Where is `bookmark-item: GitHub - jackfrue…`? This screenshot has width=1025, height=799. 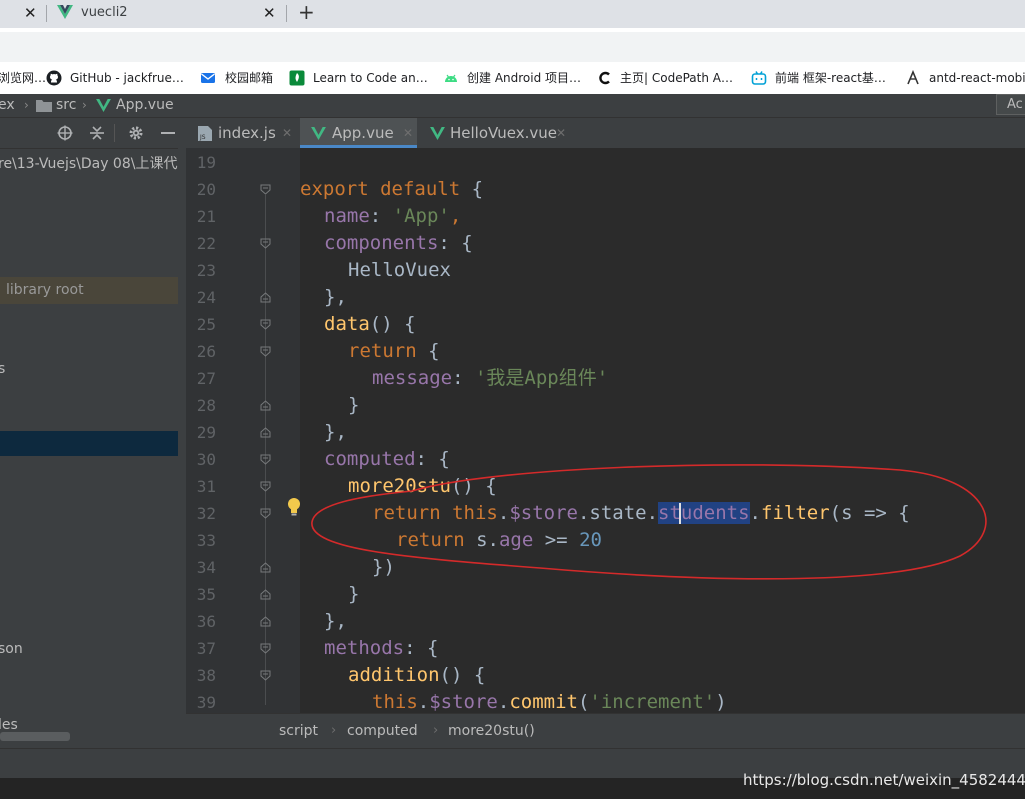
bookmark-item: GitHub - jackfrue… is located at coordinates (127, 78).